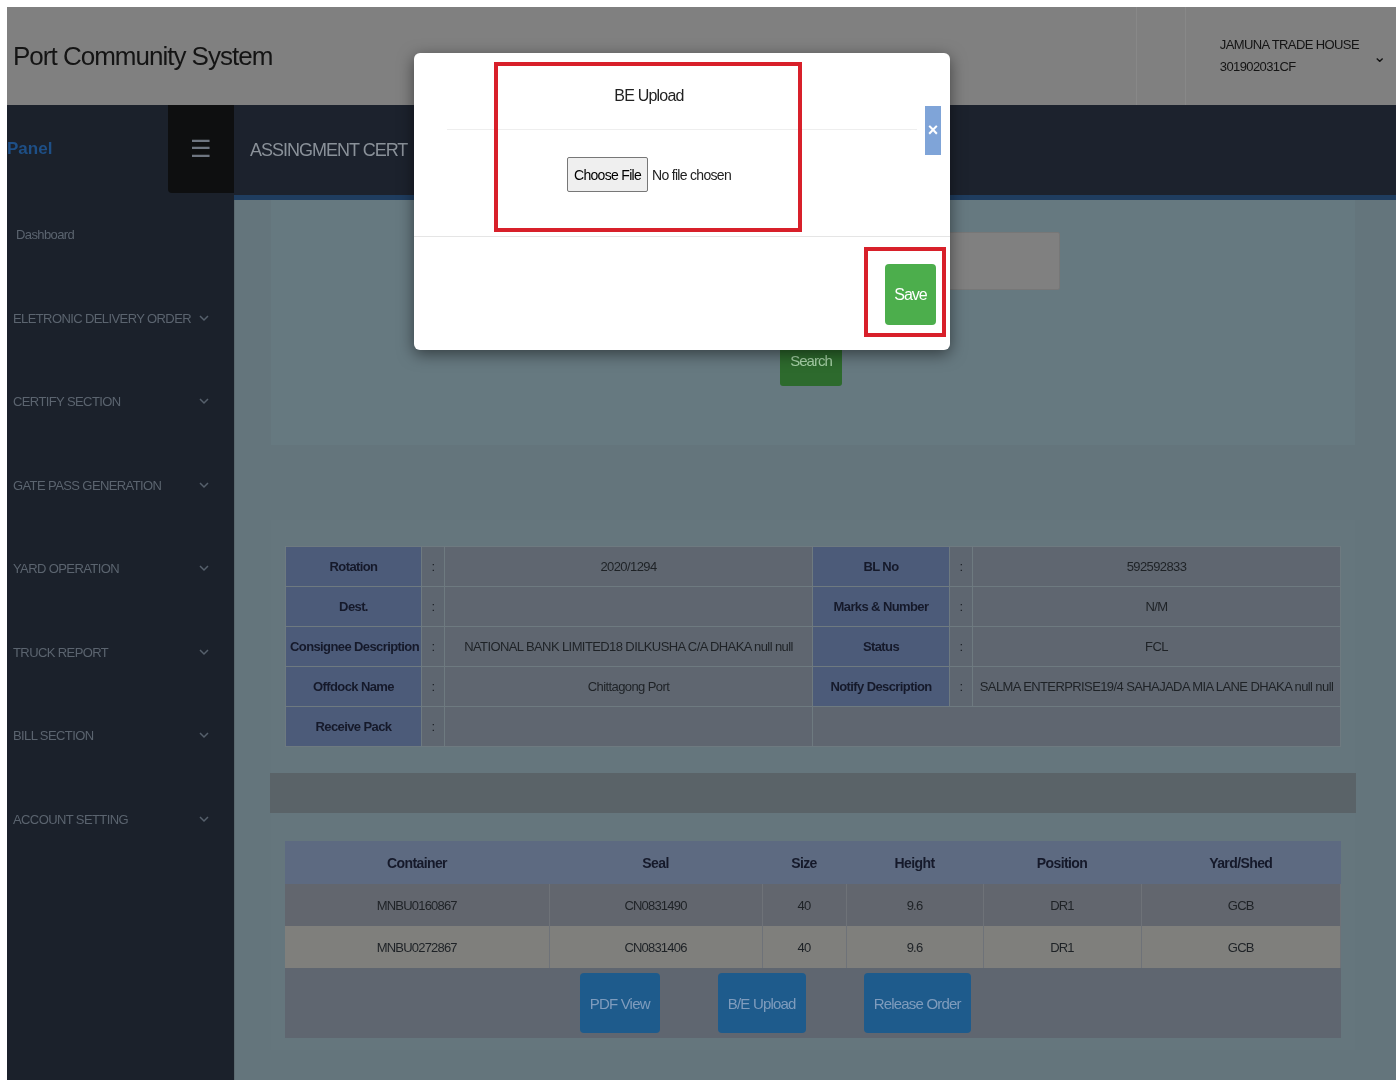  What do you see at coordinates (120, 402) in the screenshot?
I see `sidebar-item: CERTIFY SECTION` at bounding box center [120, 402].